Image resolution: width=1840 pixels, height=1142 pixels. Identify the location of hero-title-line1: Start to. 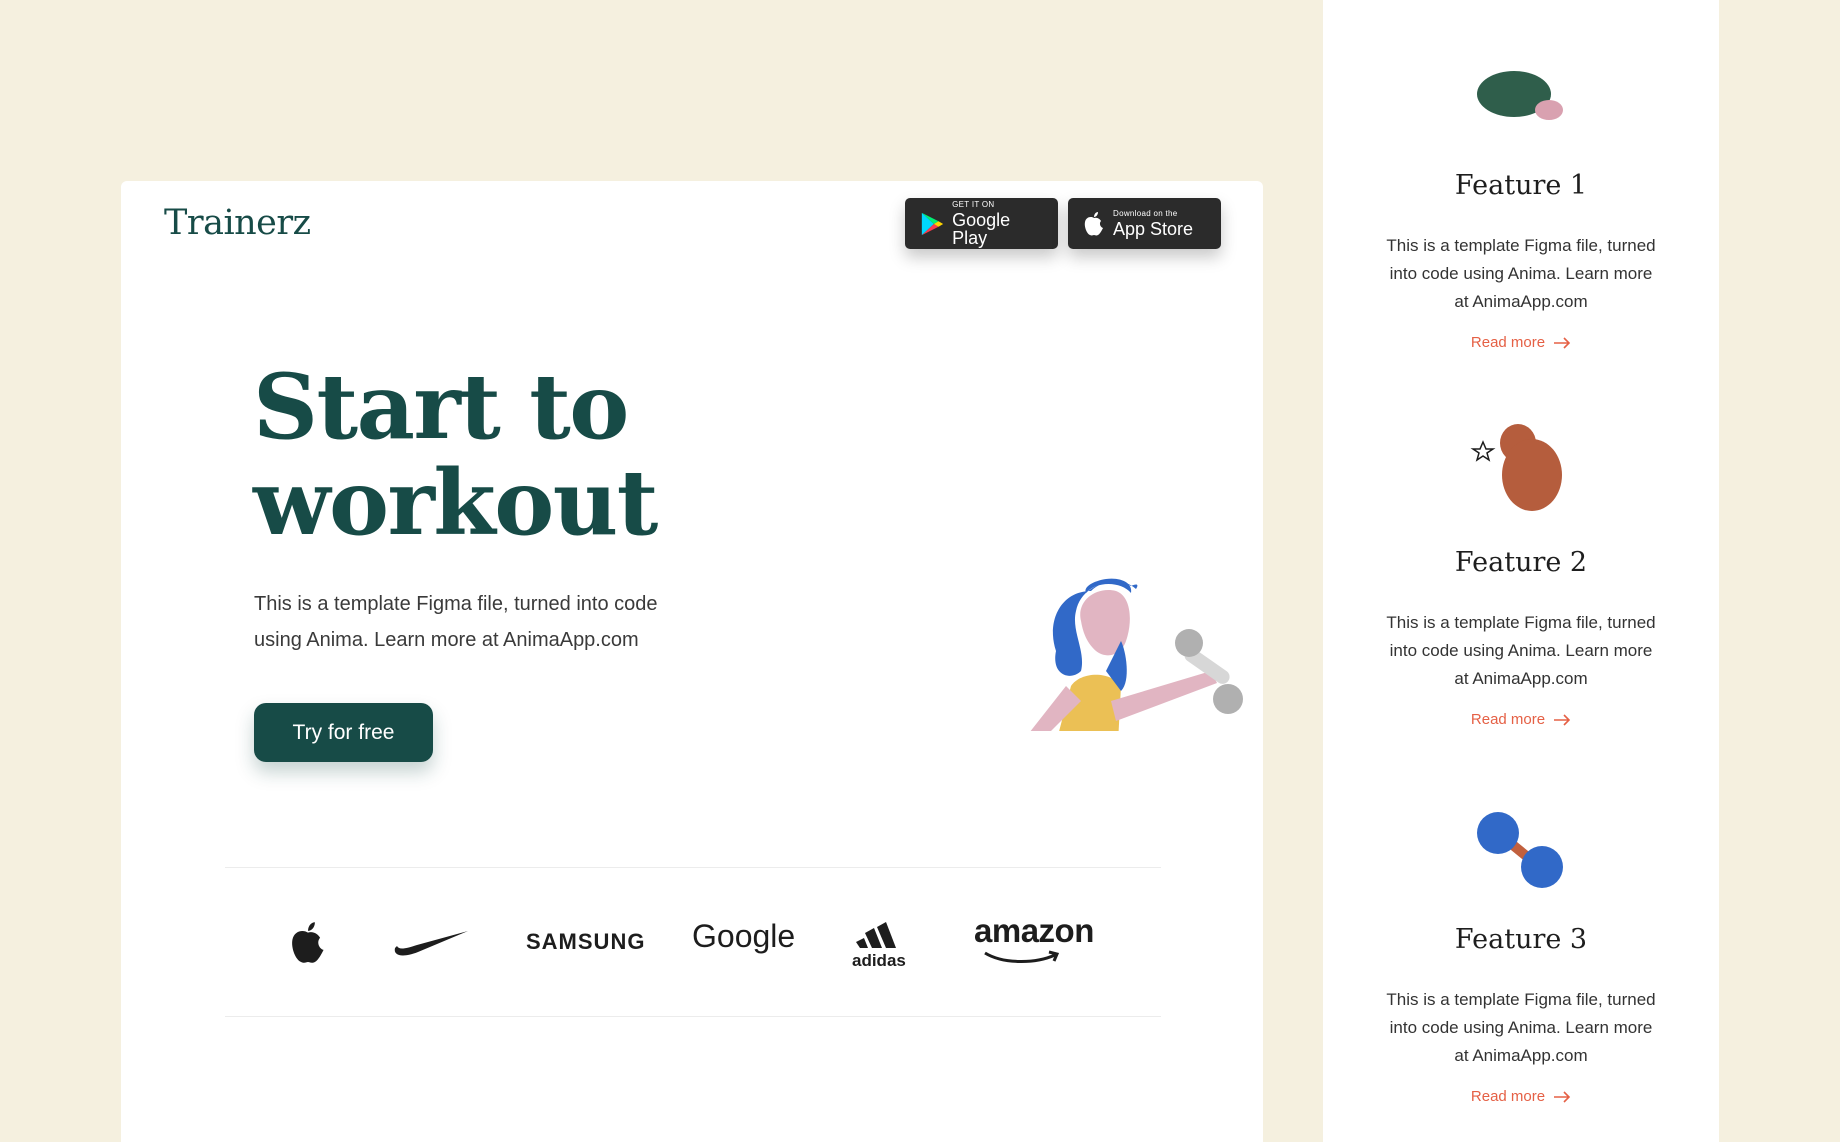
(441, 407).